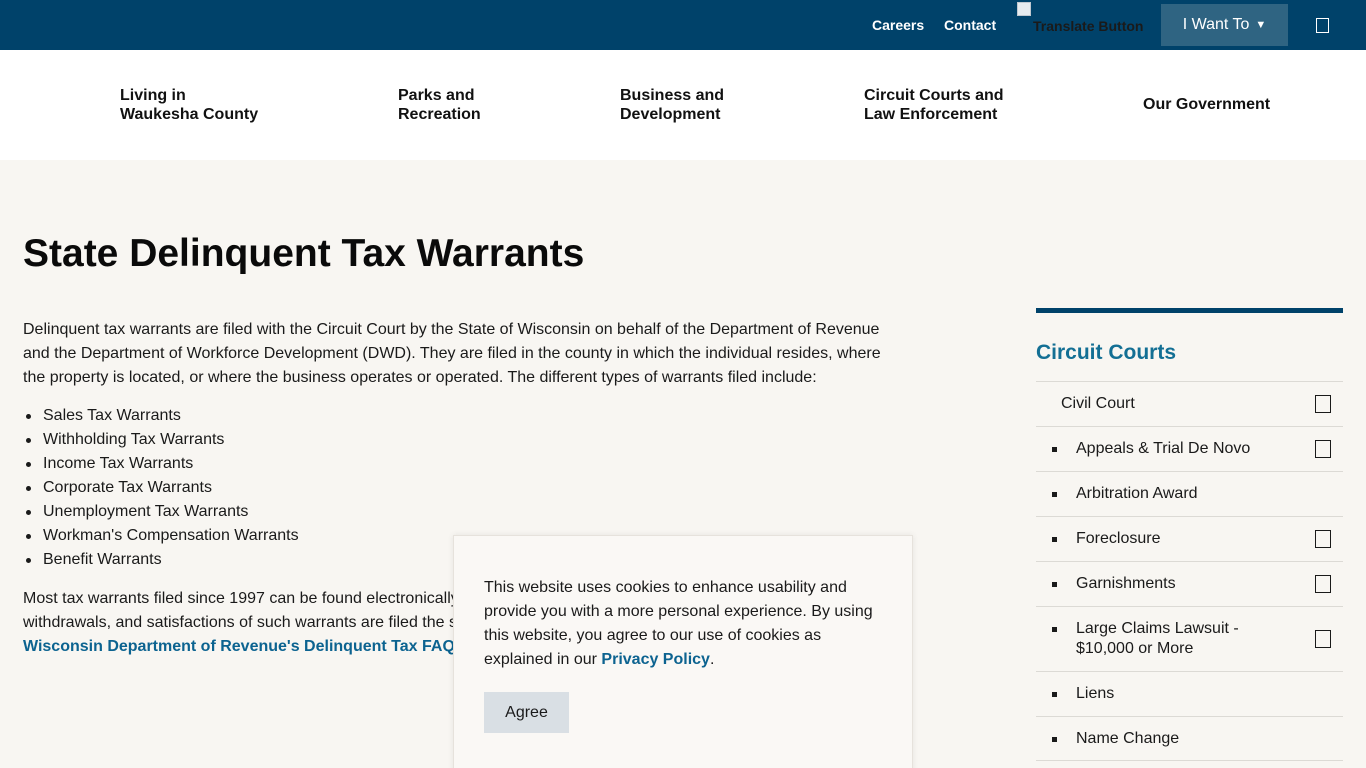  I want to click on sidebar-item-garnishments: Garnishments, so click(1189, 583).